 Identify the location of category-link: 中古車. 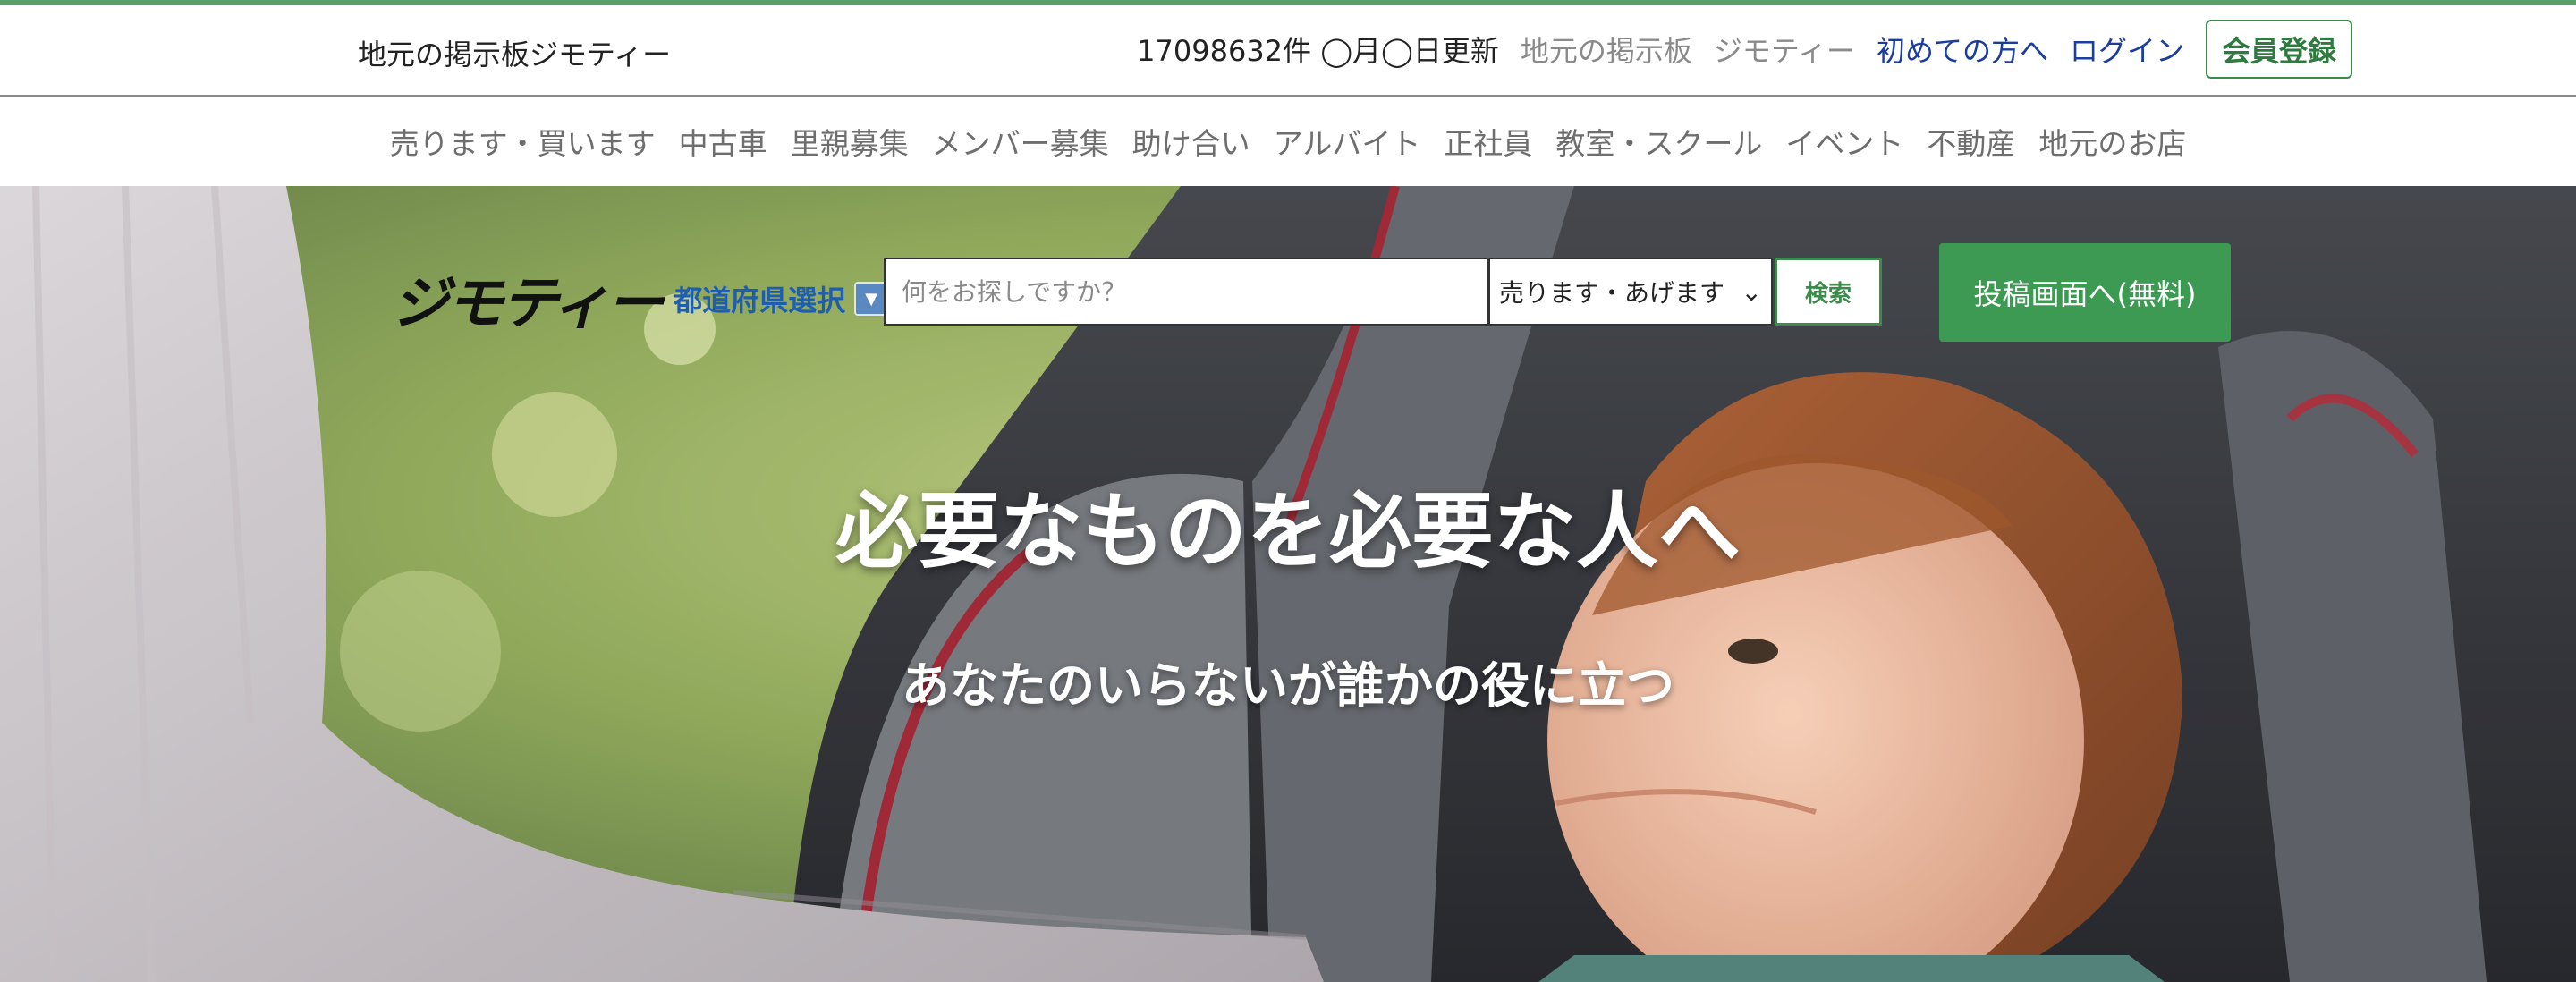
(723, 141).